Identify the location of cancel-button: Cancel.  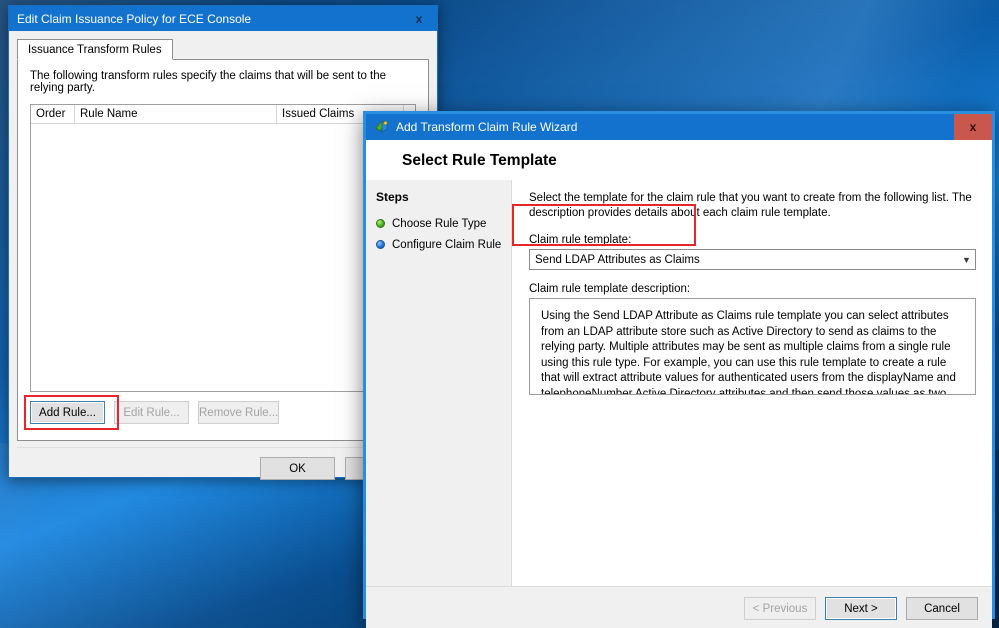
(942, 608).